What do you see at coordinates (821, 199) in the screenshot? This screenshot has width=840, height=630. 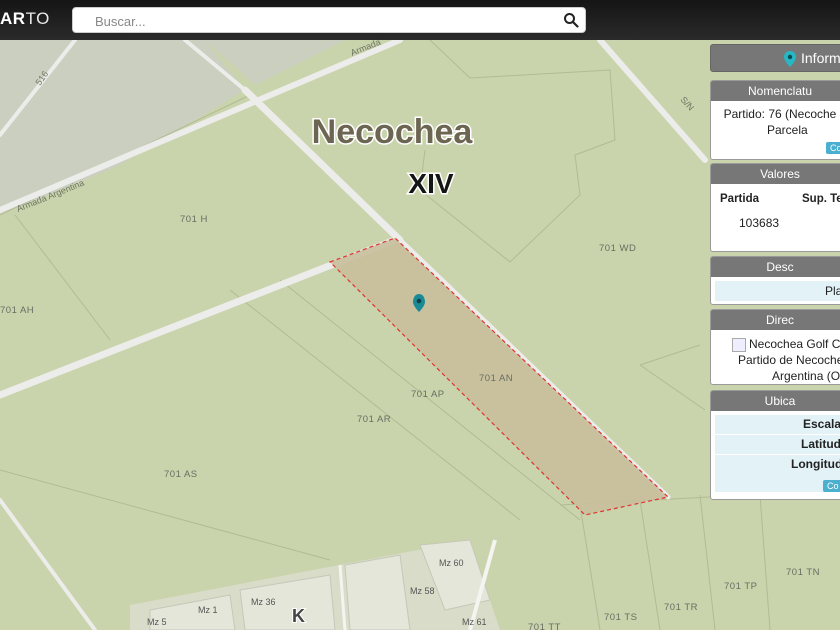 I see `valores-col-sup: Sup. Te` at bounding box center [821, 199].